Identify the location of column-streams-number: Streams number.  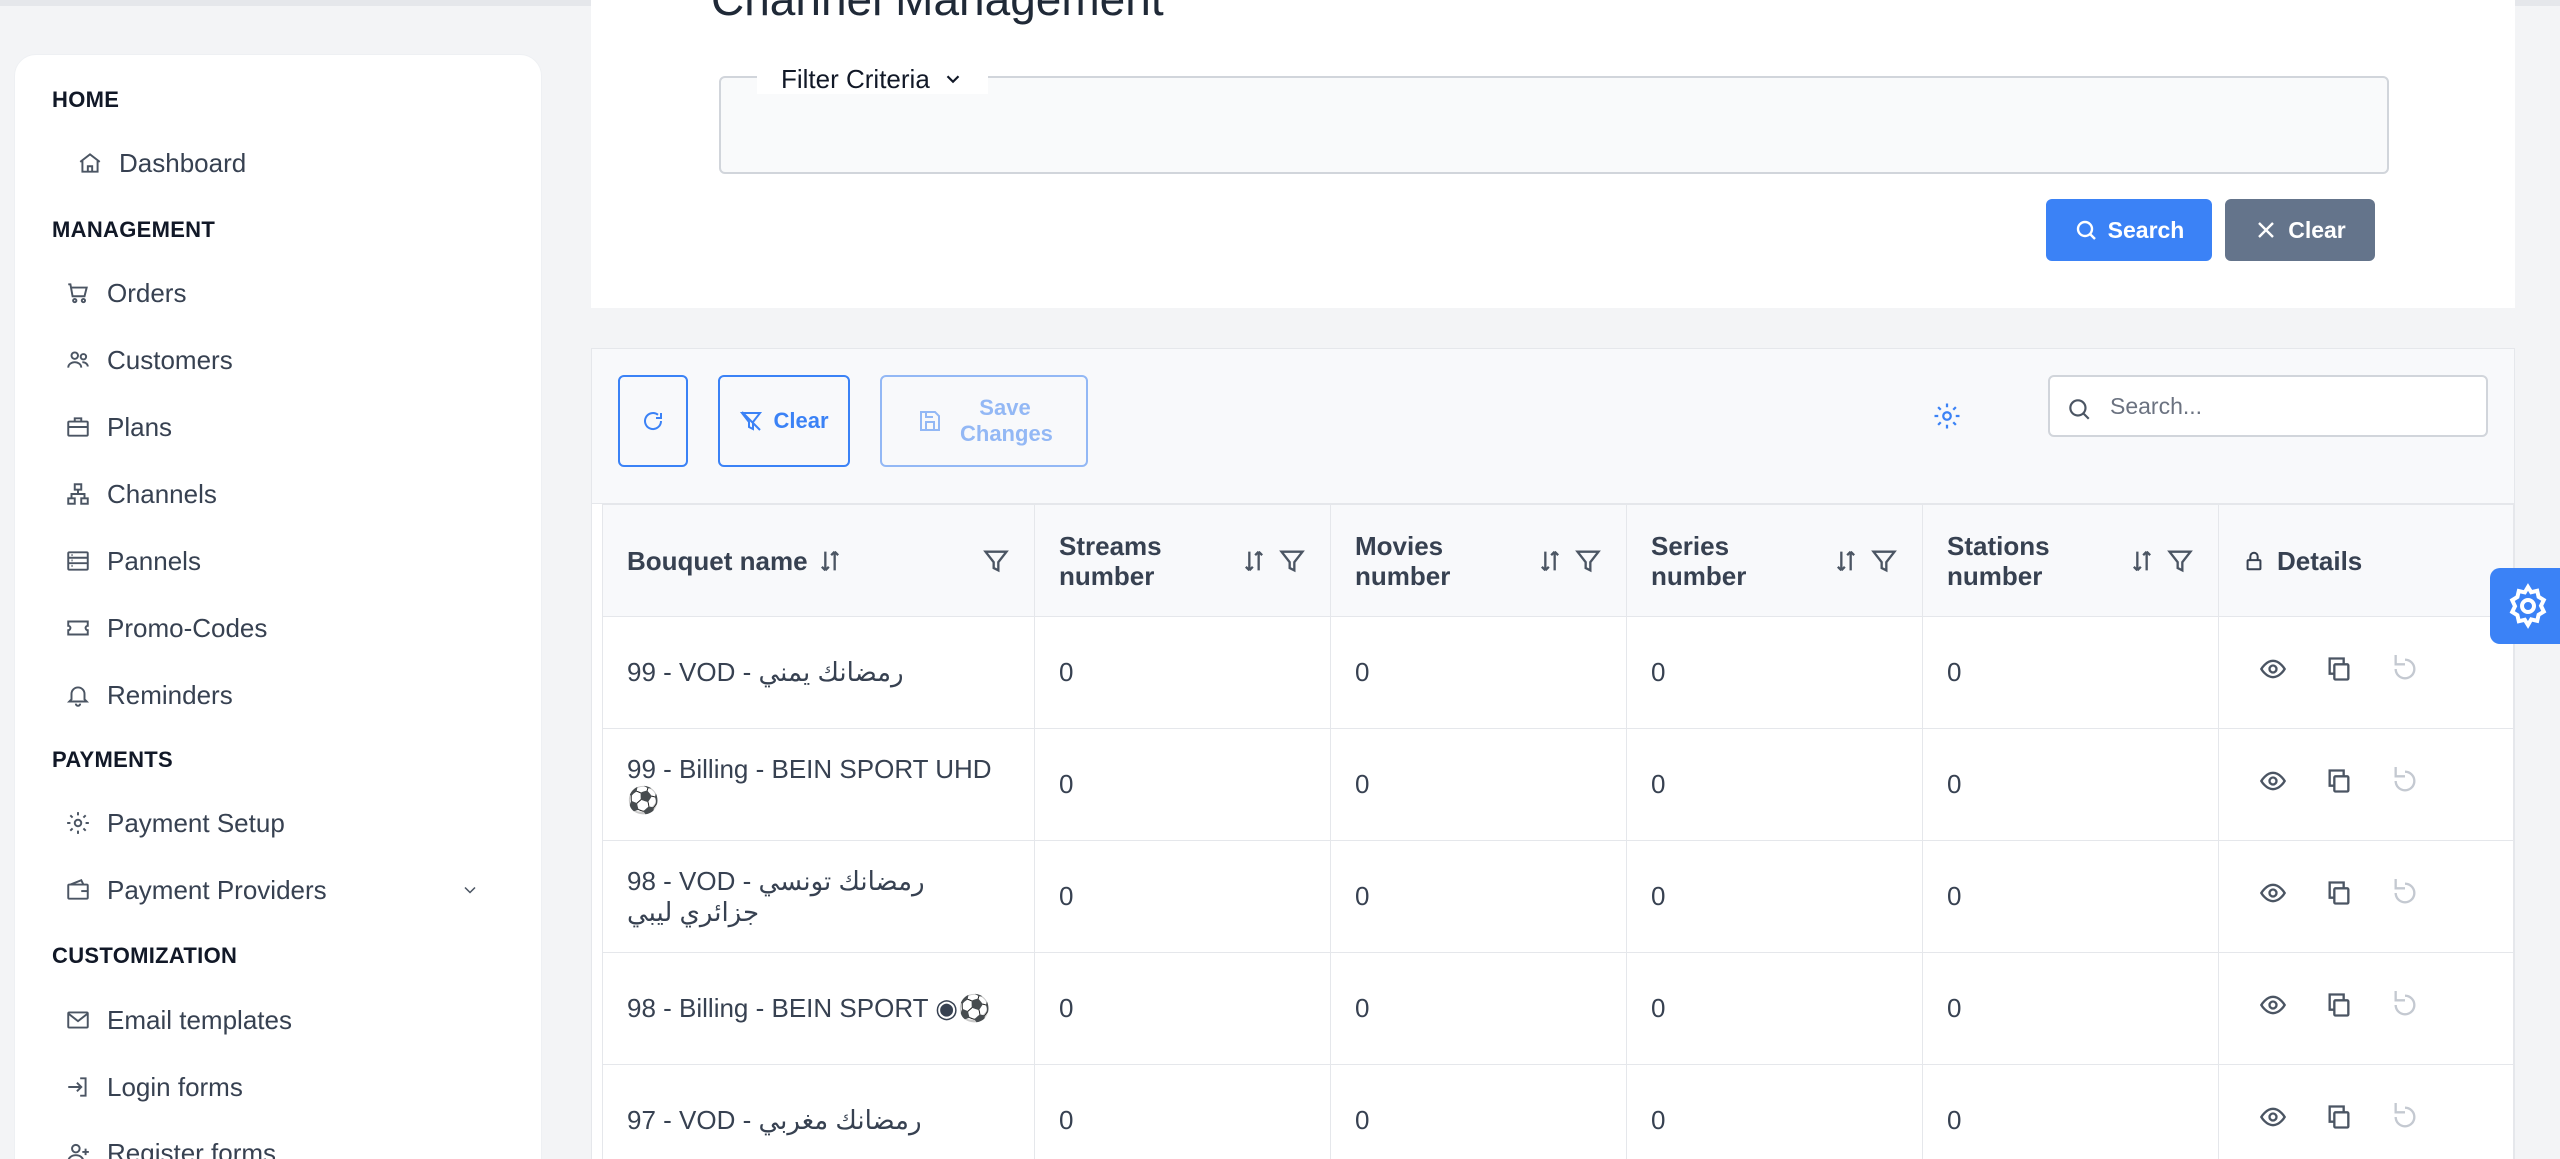
(1182, 560).